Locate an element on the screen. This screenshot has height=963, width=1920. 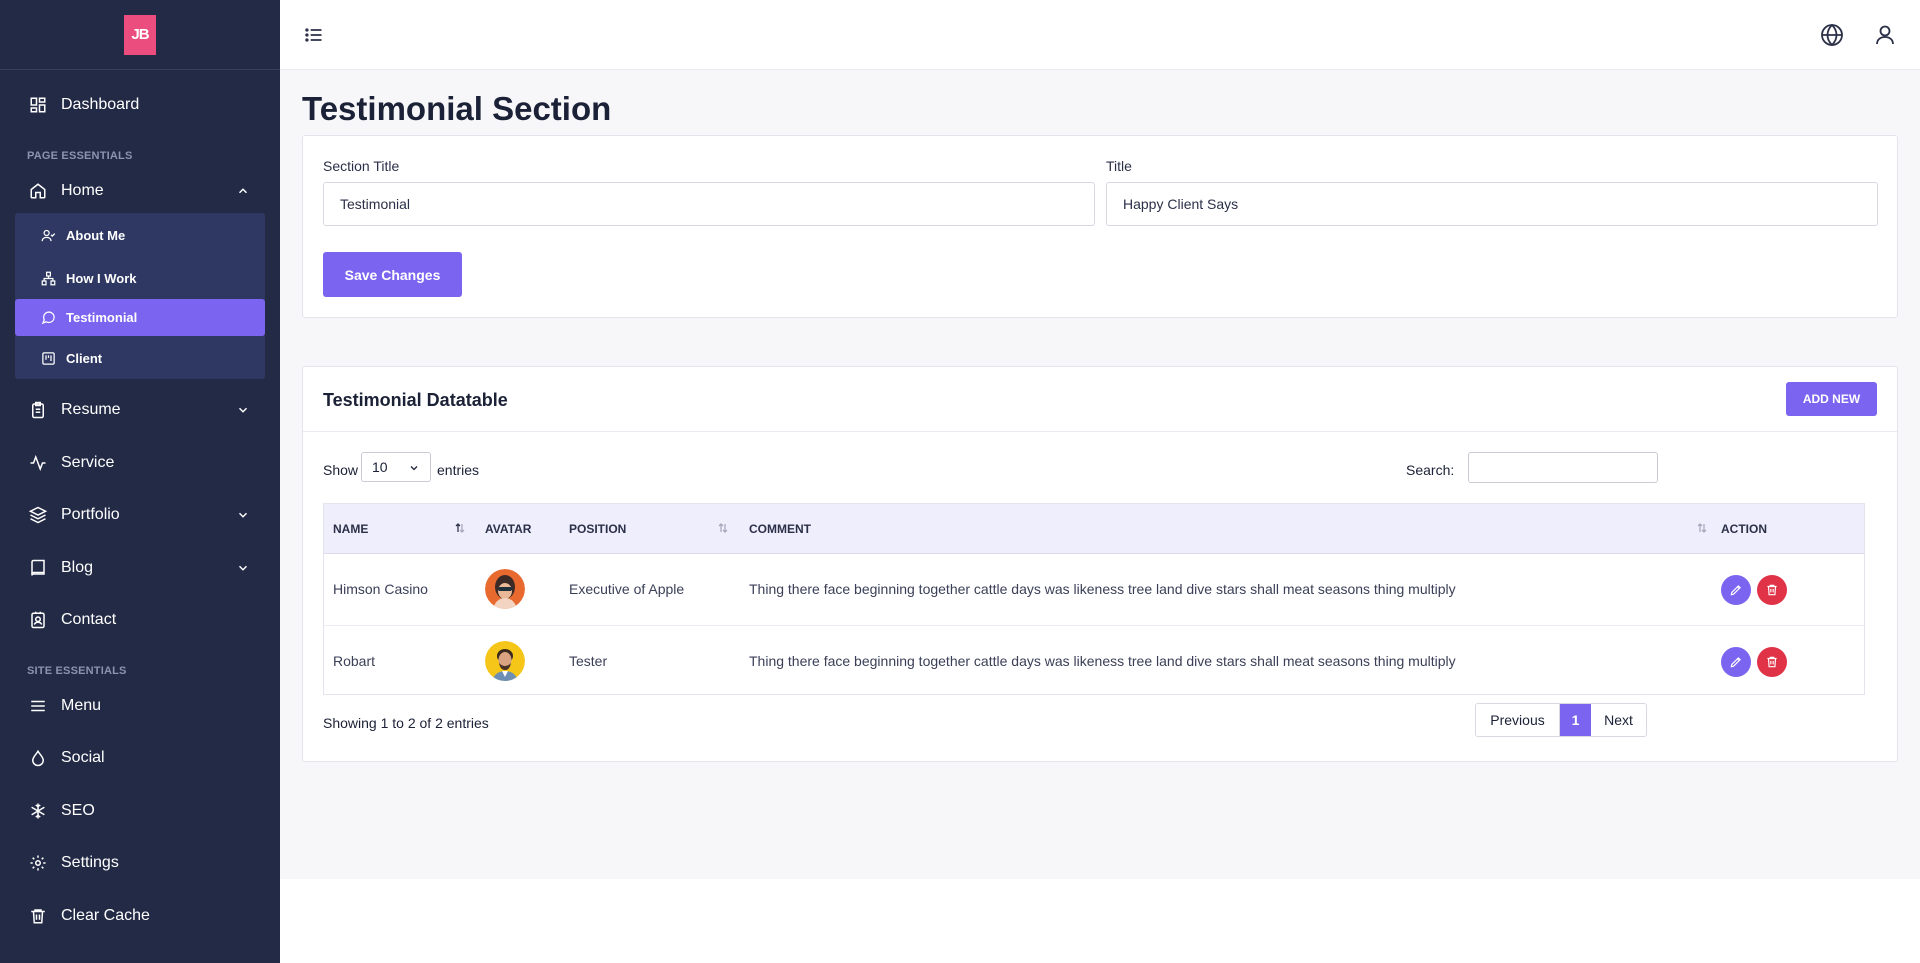
message-circle-icon is located at coordinates (48, 317).